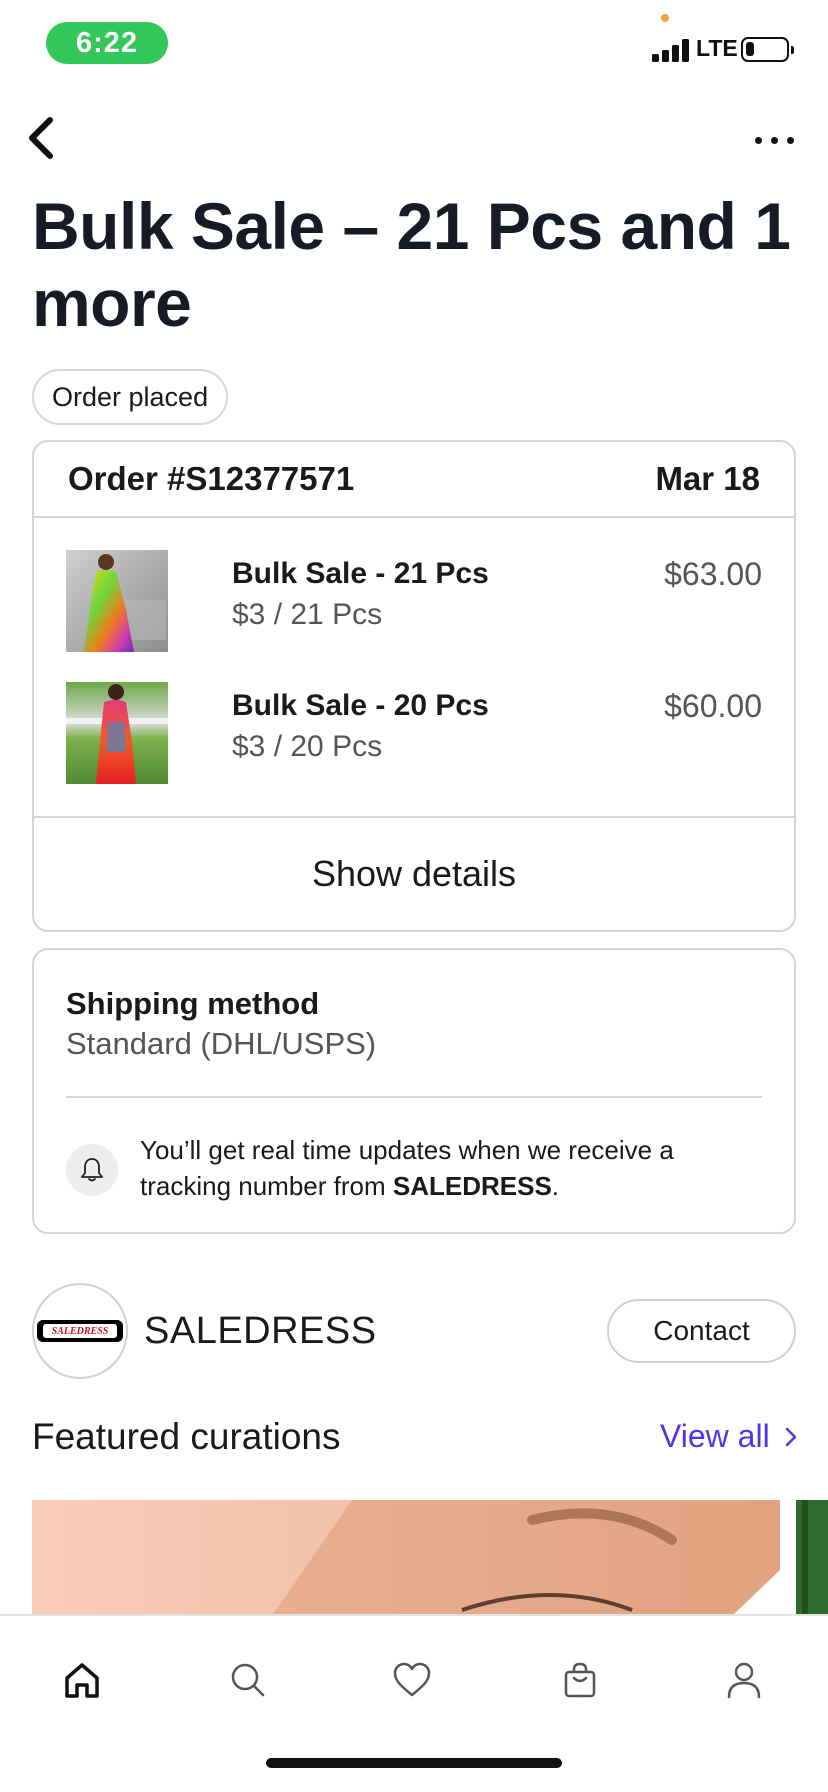 The image size is (828, 1792). Describe the element at coordinates (555, 1186) in the screenshot. I see `tracking-notice-end: .` at that location.